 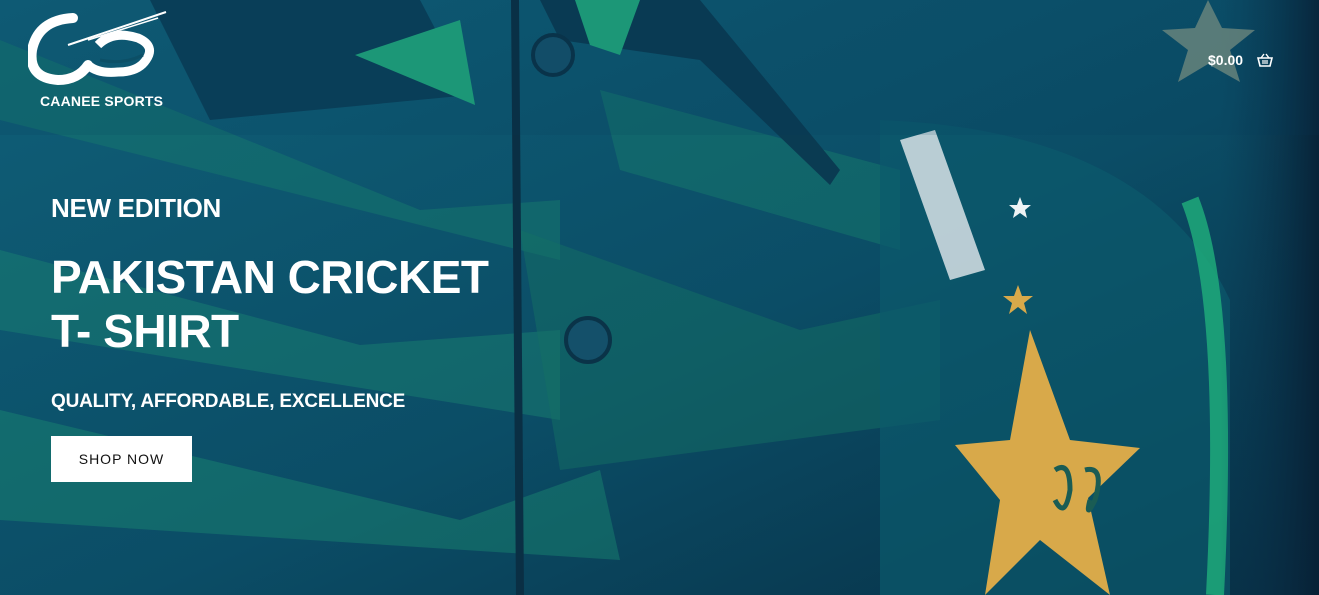 What do you see at coordinates (1226, 60) in the screenshot?
I see `cart-total: $0.00` at bounding box center [1226, 60].